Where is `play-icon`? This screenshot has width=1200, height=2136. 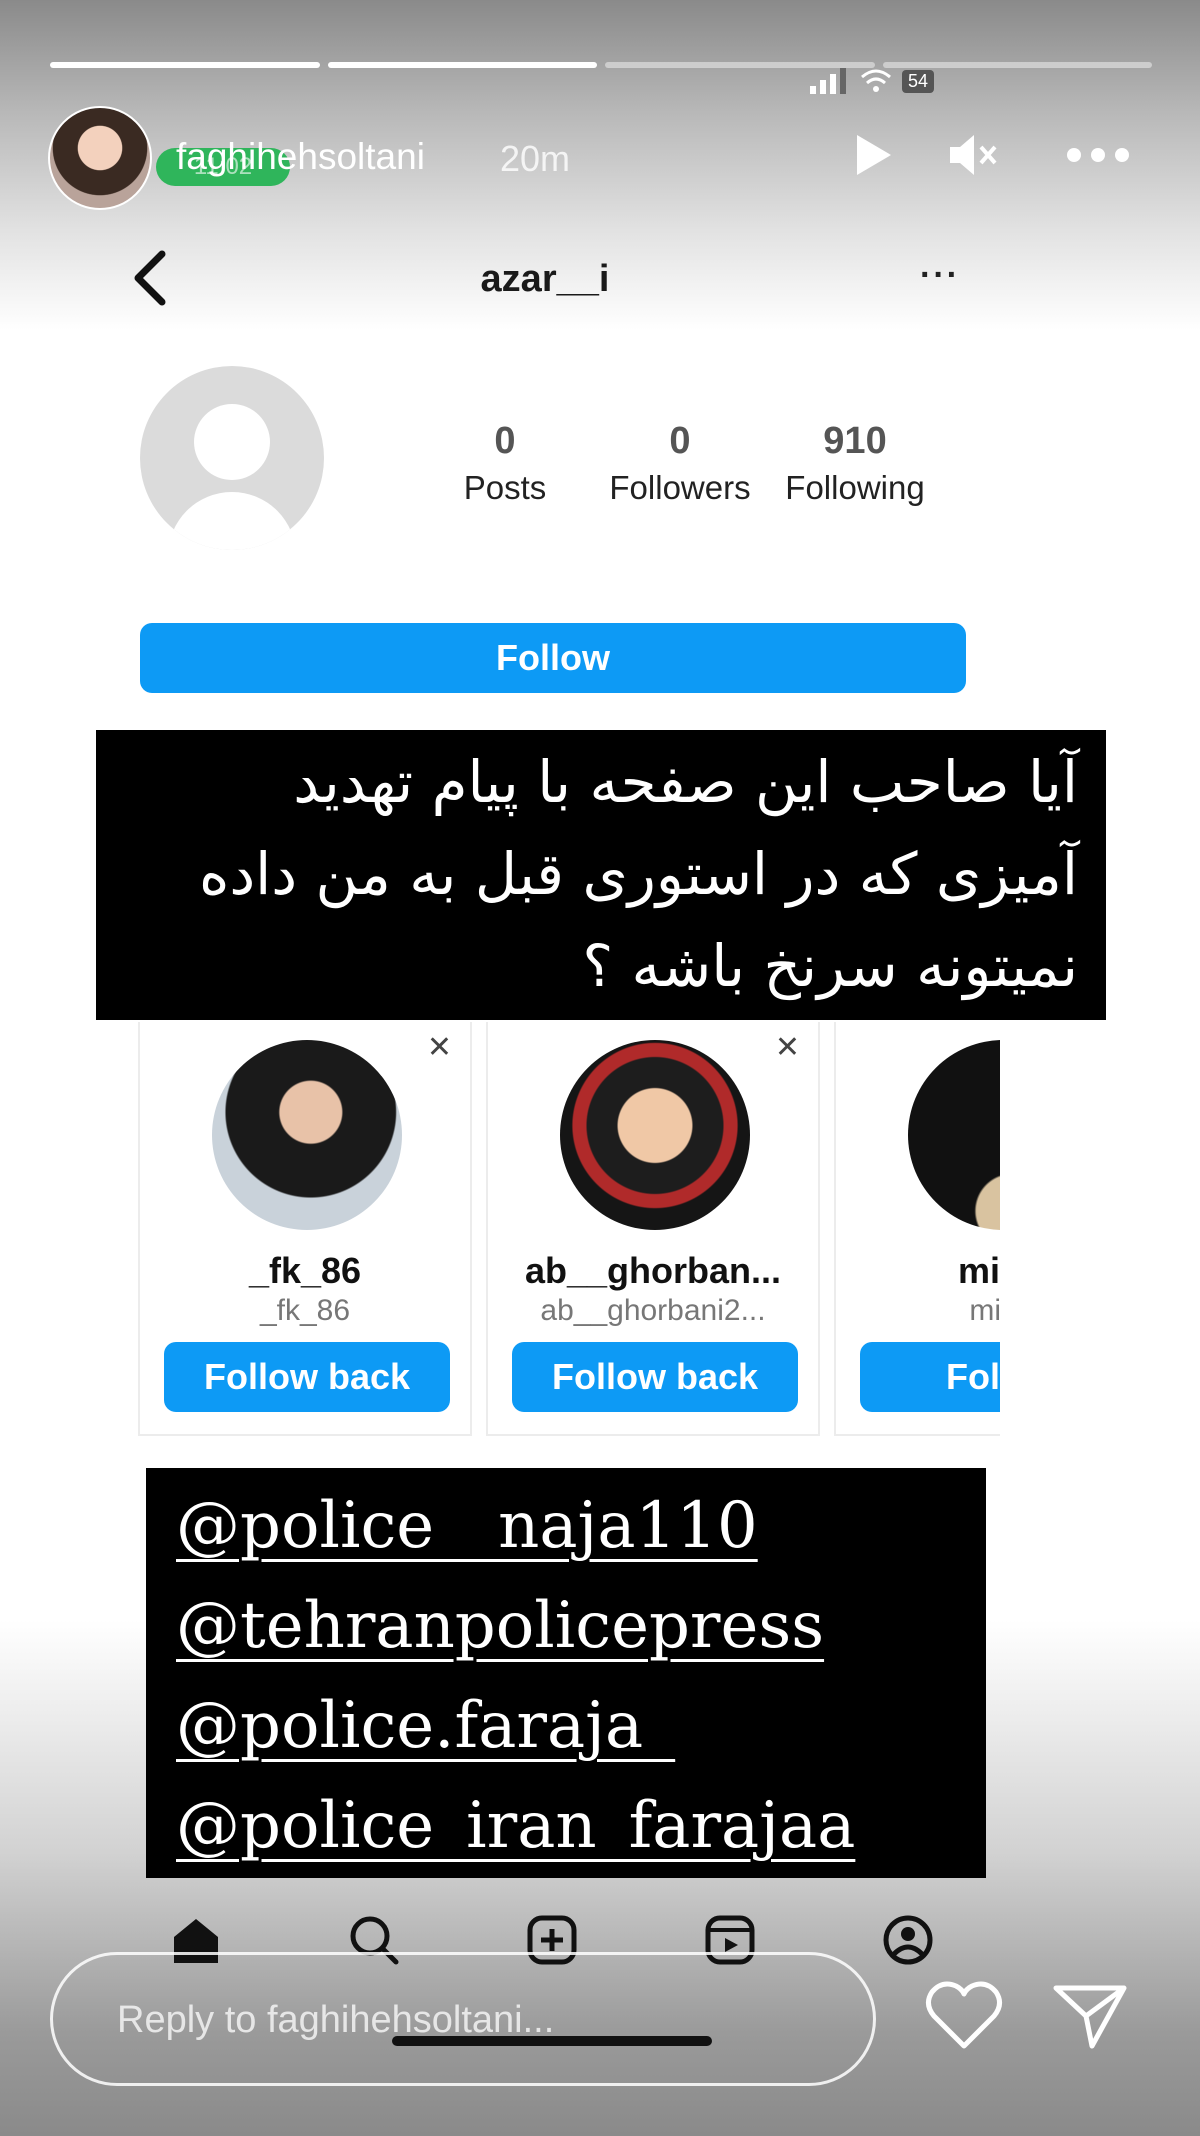 play-icon is located at coordinates (873, 155).